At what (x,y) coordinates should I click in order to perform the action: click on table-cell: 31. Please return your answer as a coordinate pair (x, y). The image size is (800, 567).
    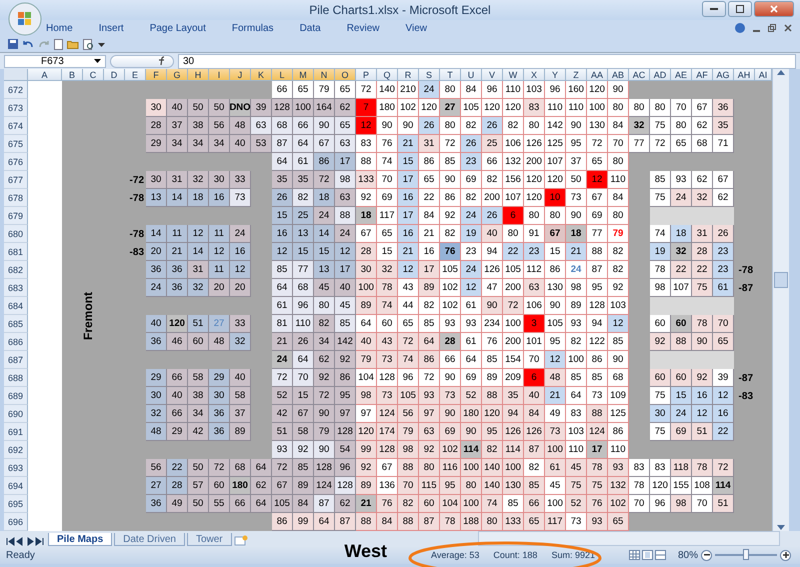
    Looking at the image, I should click on (702, 234).